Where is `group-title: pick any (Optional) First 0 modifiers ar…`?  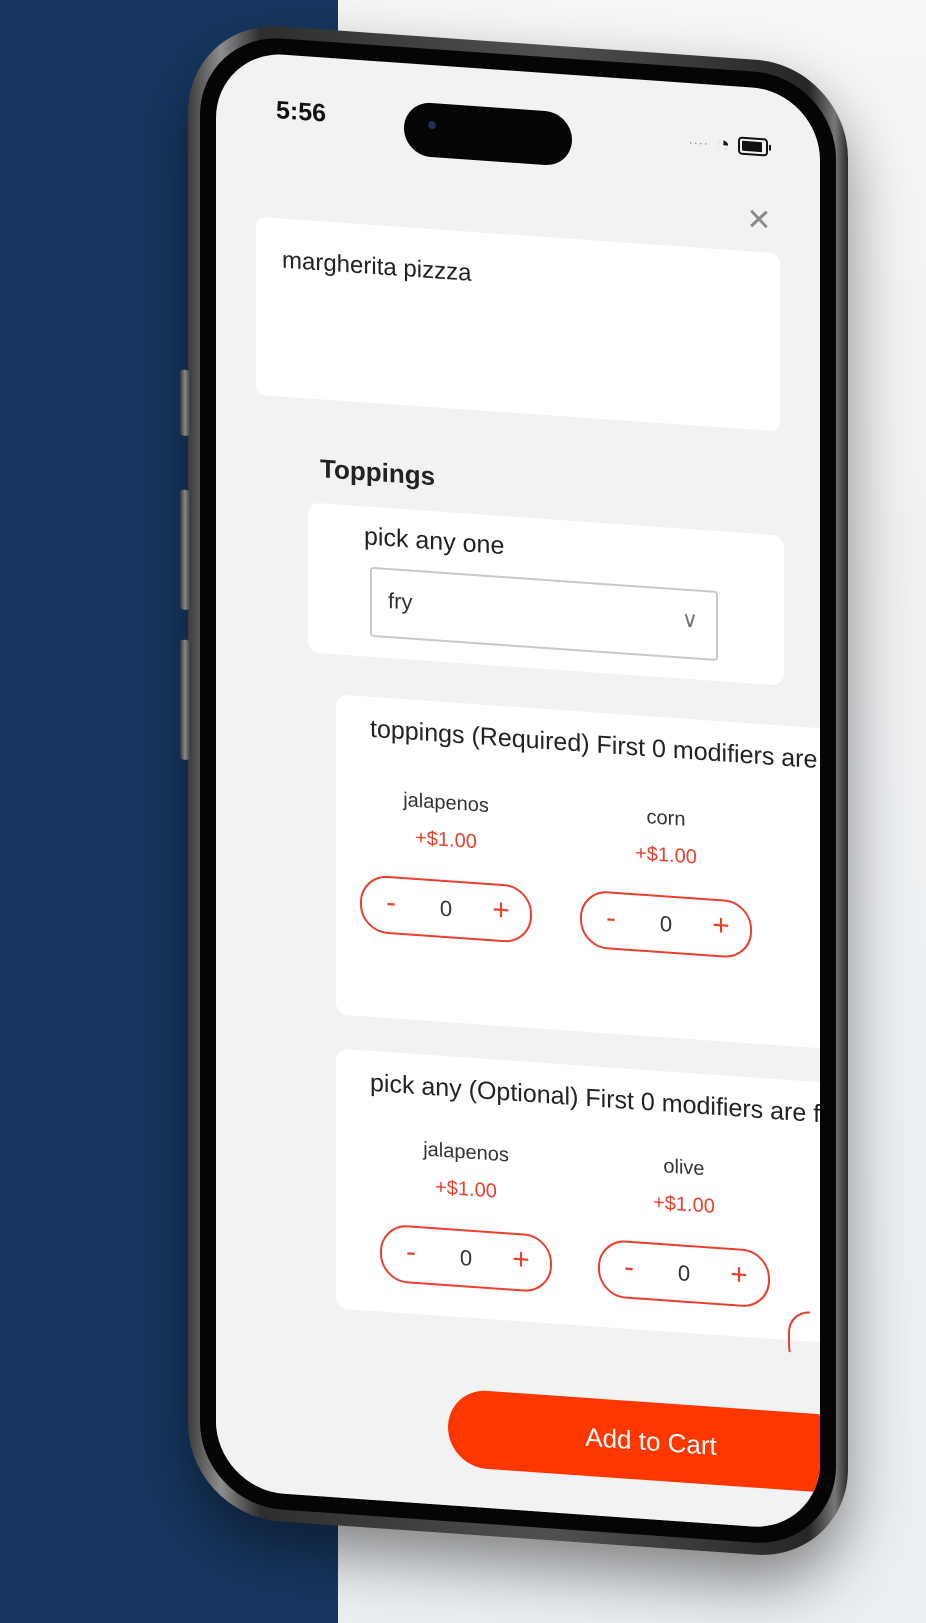 group-title: pick any (Optional) First 0 modifiers ar… is located at coordinates (595, 1099).